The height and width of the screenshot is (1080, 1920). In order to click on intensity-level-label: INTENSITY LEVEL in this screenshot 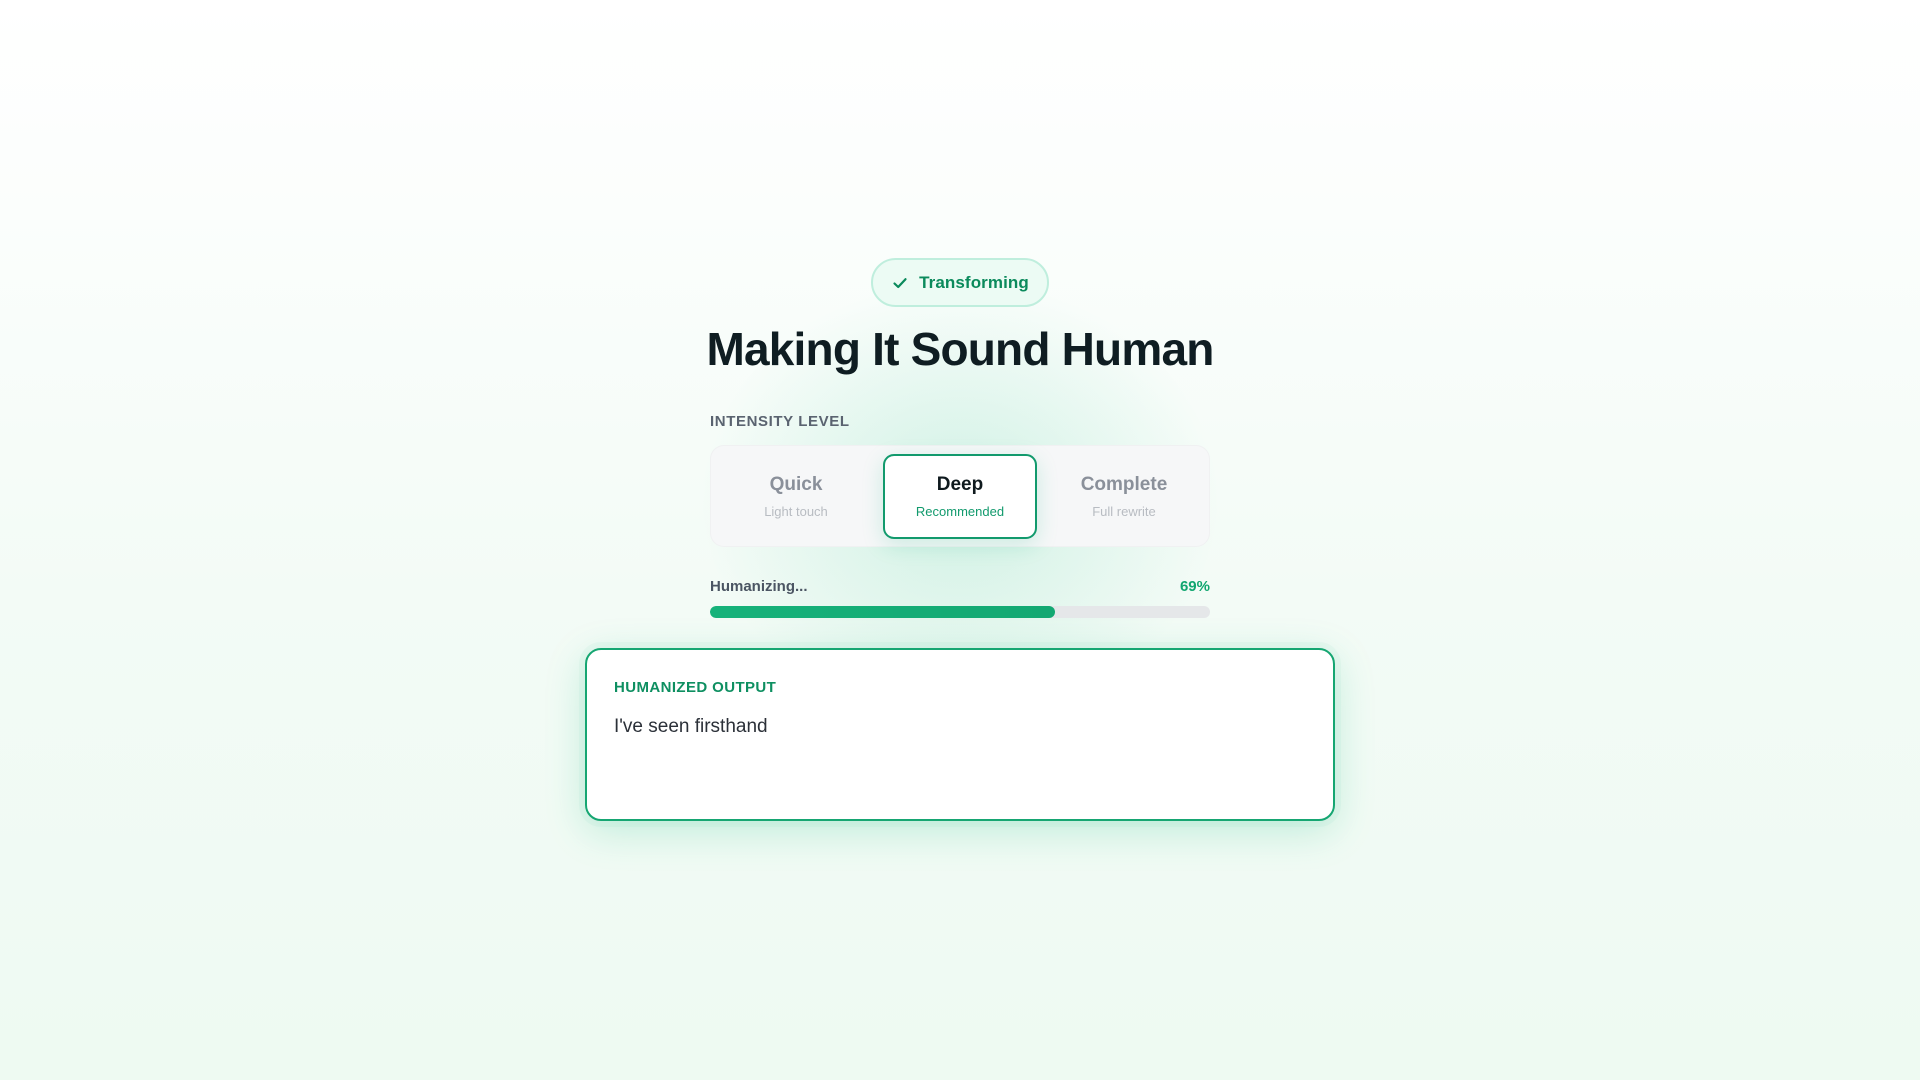, I will do `click(780, 421)`.